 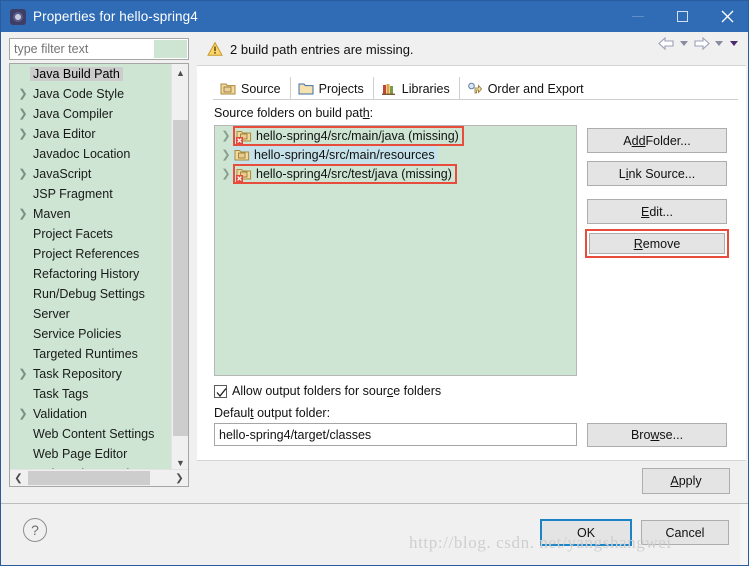 I want to click on source-folder-missing-icon, so click(x=244, y=136).